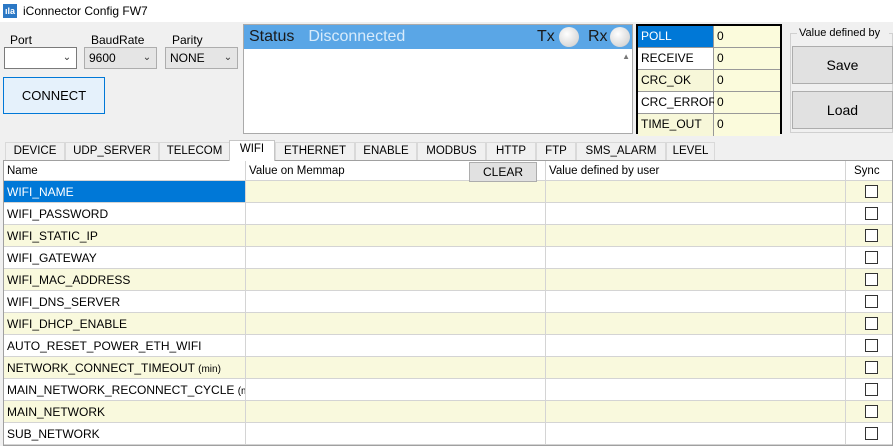 The height and width of the screenshot is (446, 893). What do you see at coordinates (621, 151) in the screenshot?
I see `tab-sms-alarm: SMS_ALARM` at bounding box center [621, 151].